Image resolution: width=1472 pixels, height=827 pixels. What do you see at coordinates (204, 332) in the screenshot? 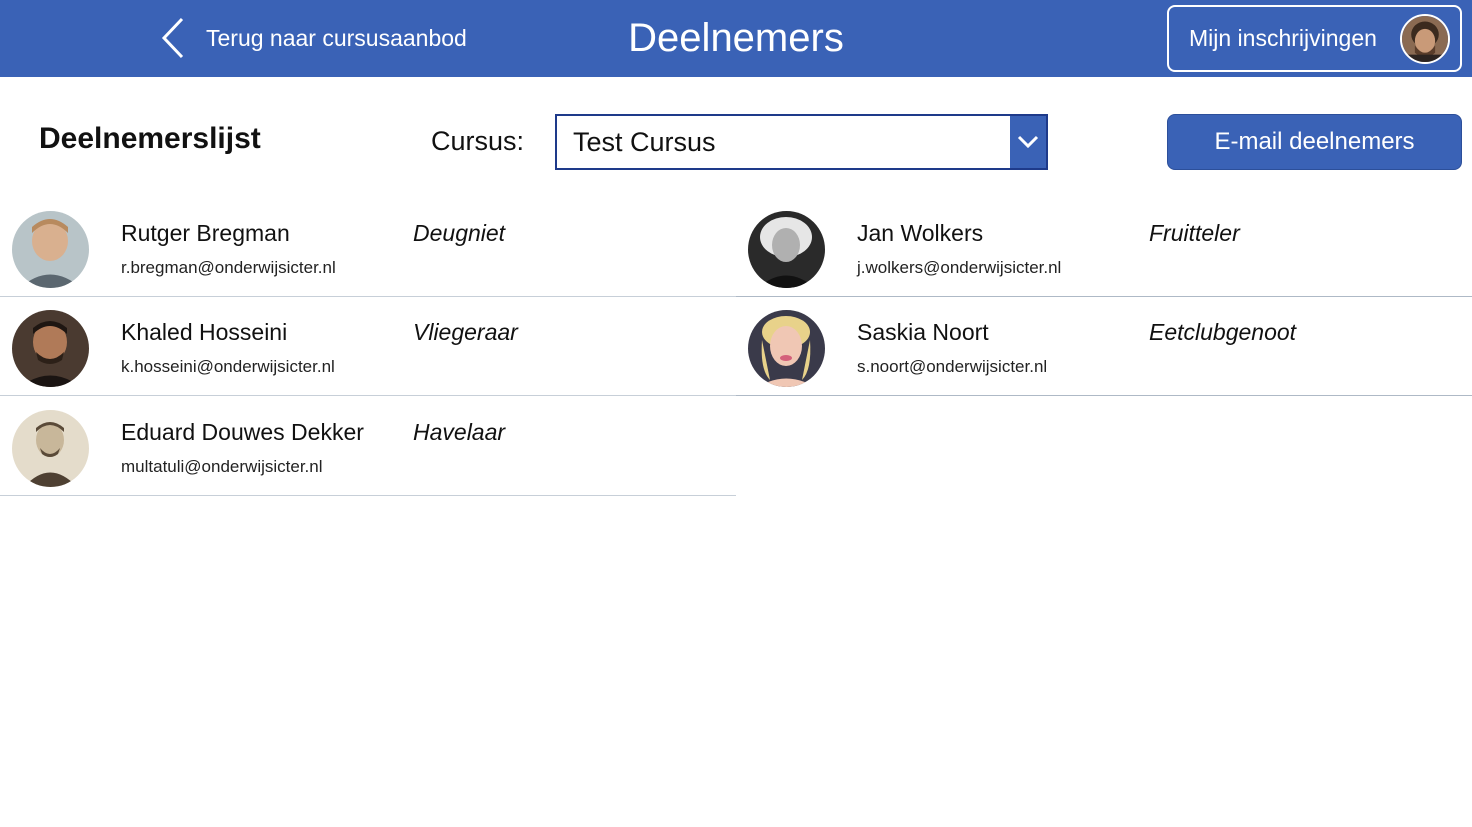
I see `participant-name: Khaled Hosseini` at bounding box center [204, 332].